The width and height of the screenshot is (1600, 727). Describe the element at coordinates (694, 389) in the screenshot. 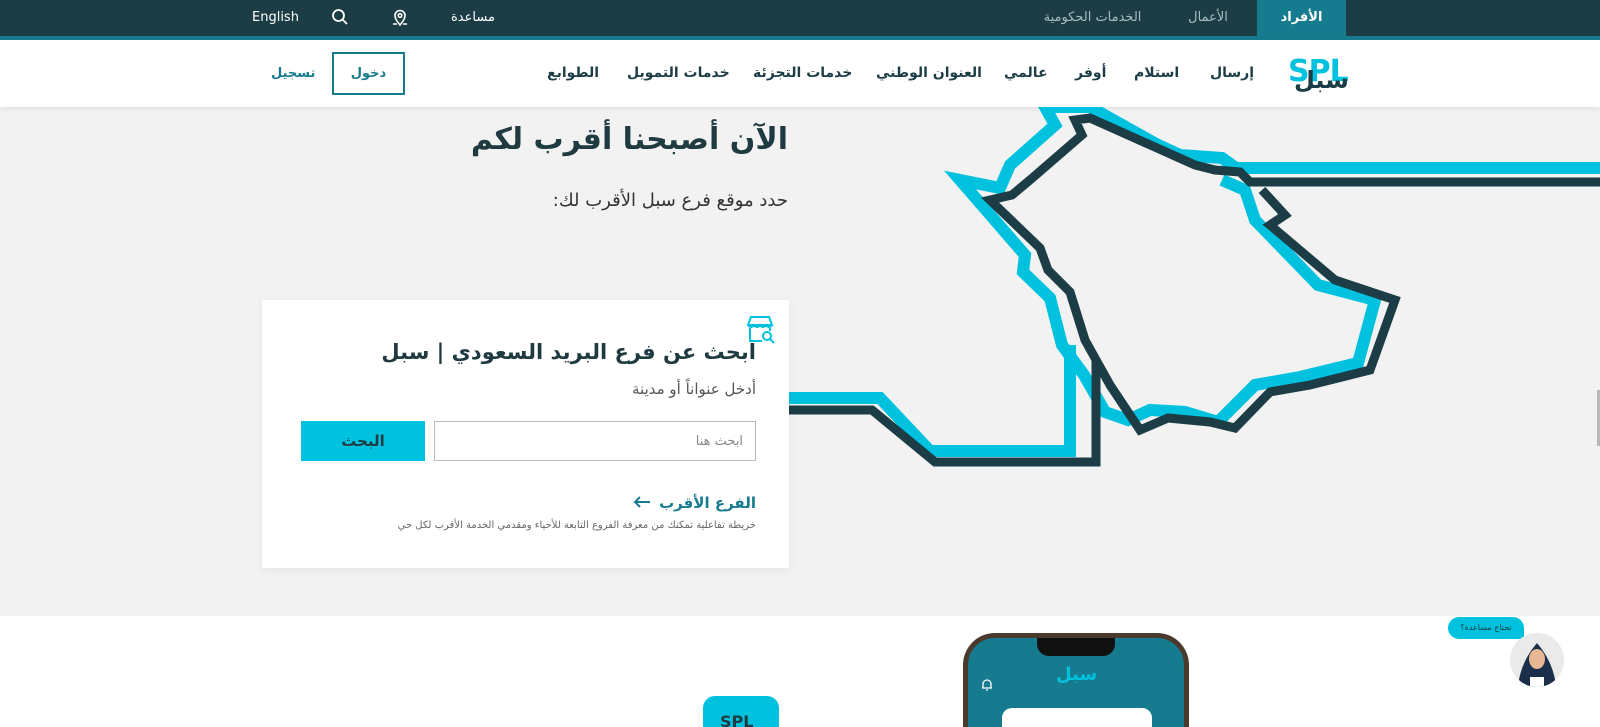

I see `search-card-subtitle: أدخل عنواناً أو مدينة` at that location.